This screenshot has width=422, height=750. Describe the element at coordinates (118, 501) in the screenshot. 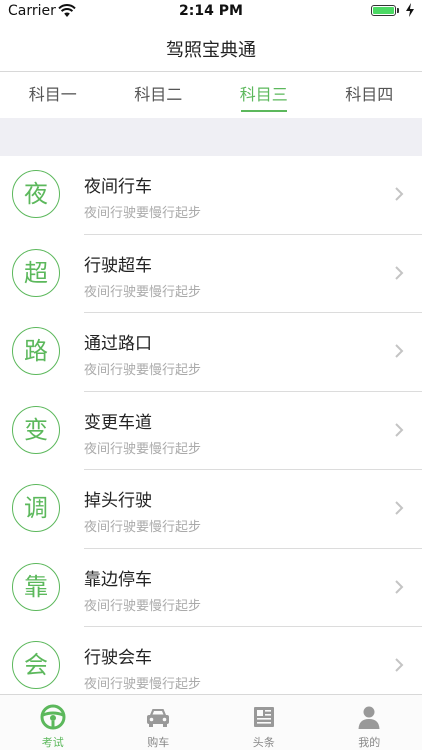

I see `lesson-title: 掉头行驶` at that location.